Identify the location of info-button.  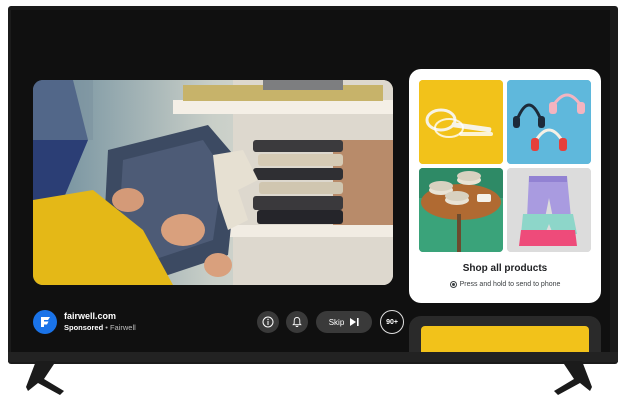
(268, 322).